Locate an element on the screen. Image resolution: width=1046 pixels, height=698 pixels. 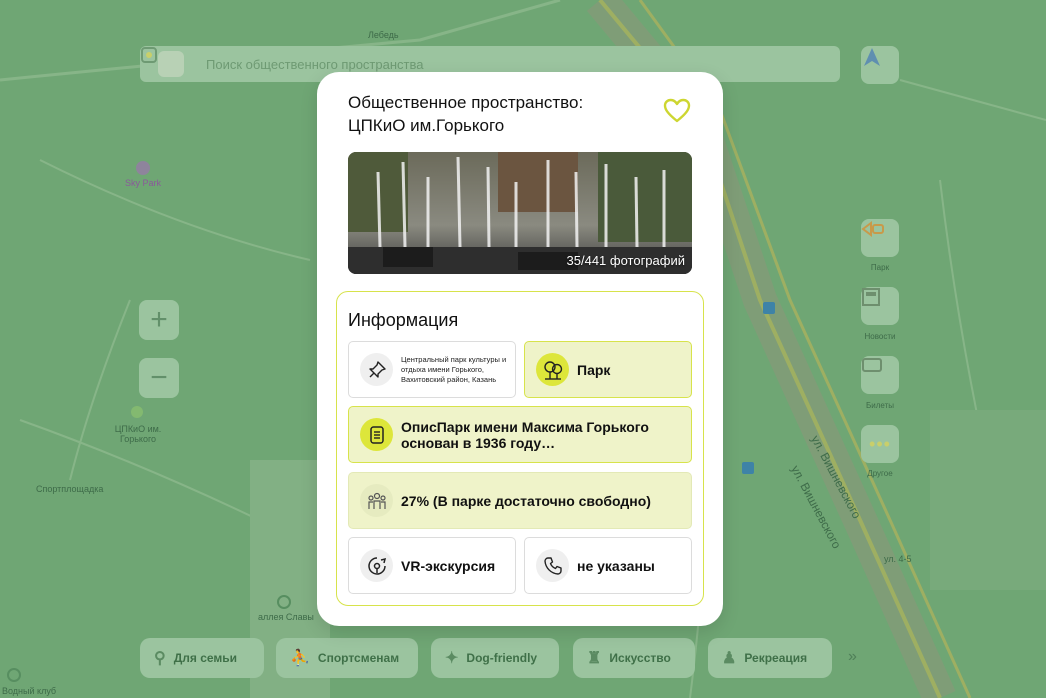
modal-title-line2: ЦПКиО им.Горького is located at coordinates (426, 125).